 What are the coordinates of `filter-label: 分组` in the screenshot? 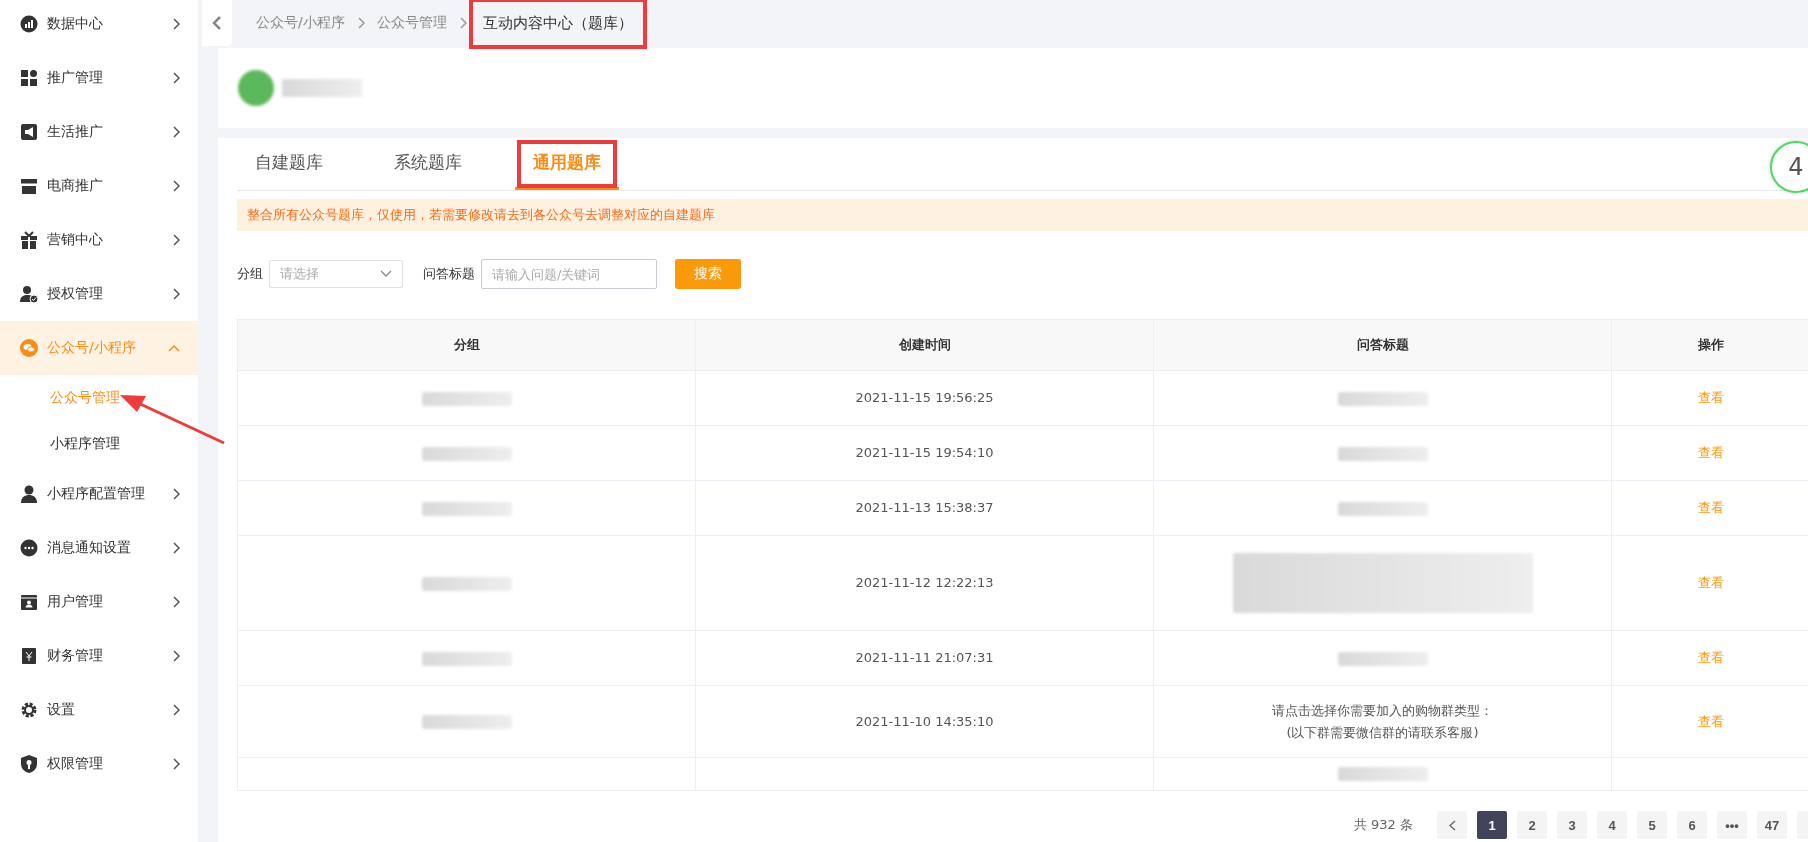 It's located at (250, 274).